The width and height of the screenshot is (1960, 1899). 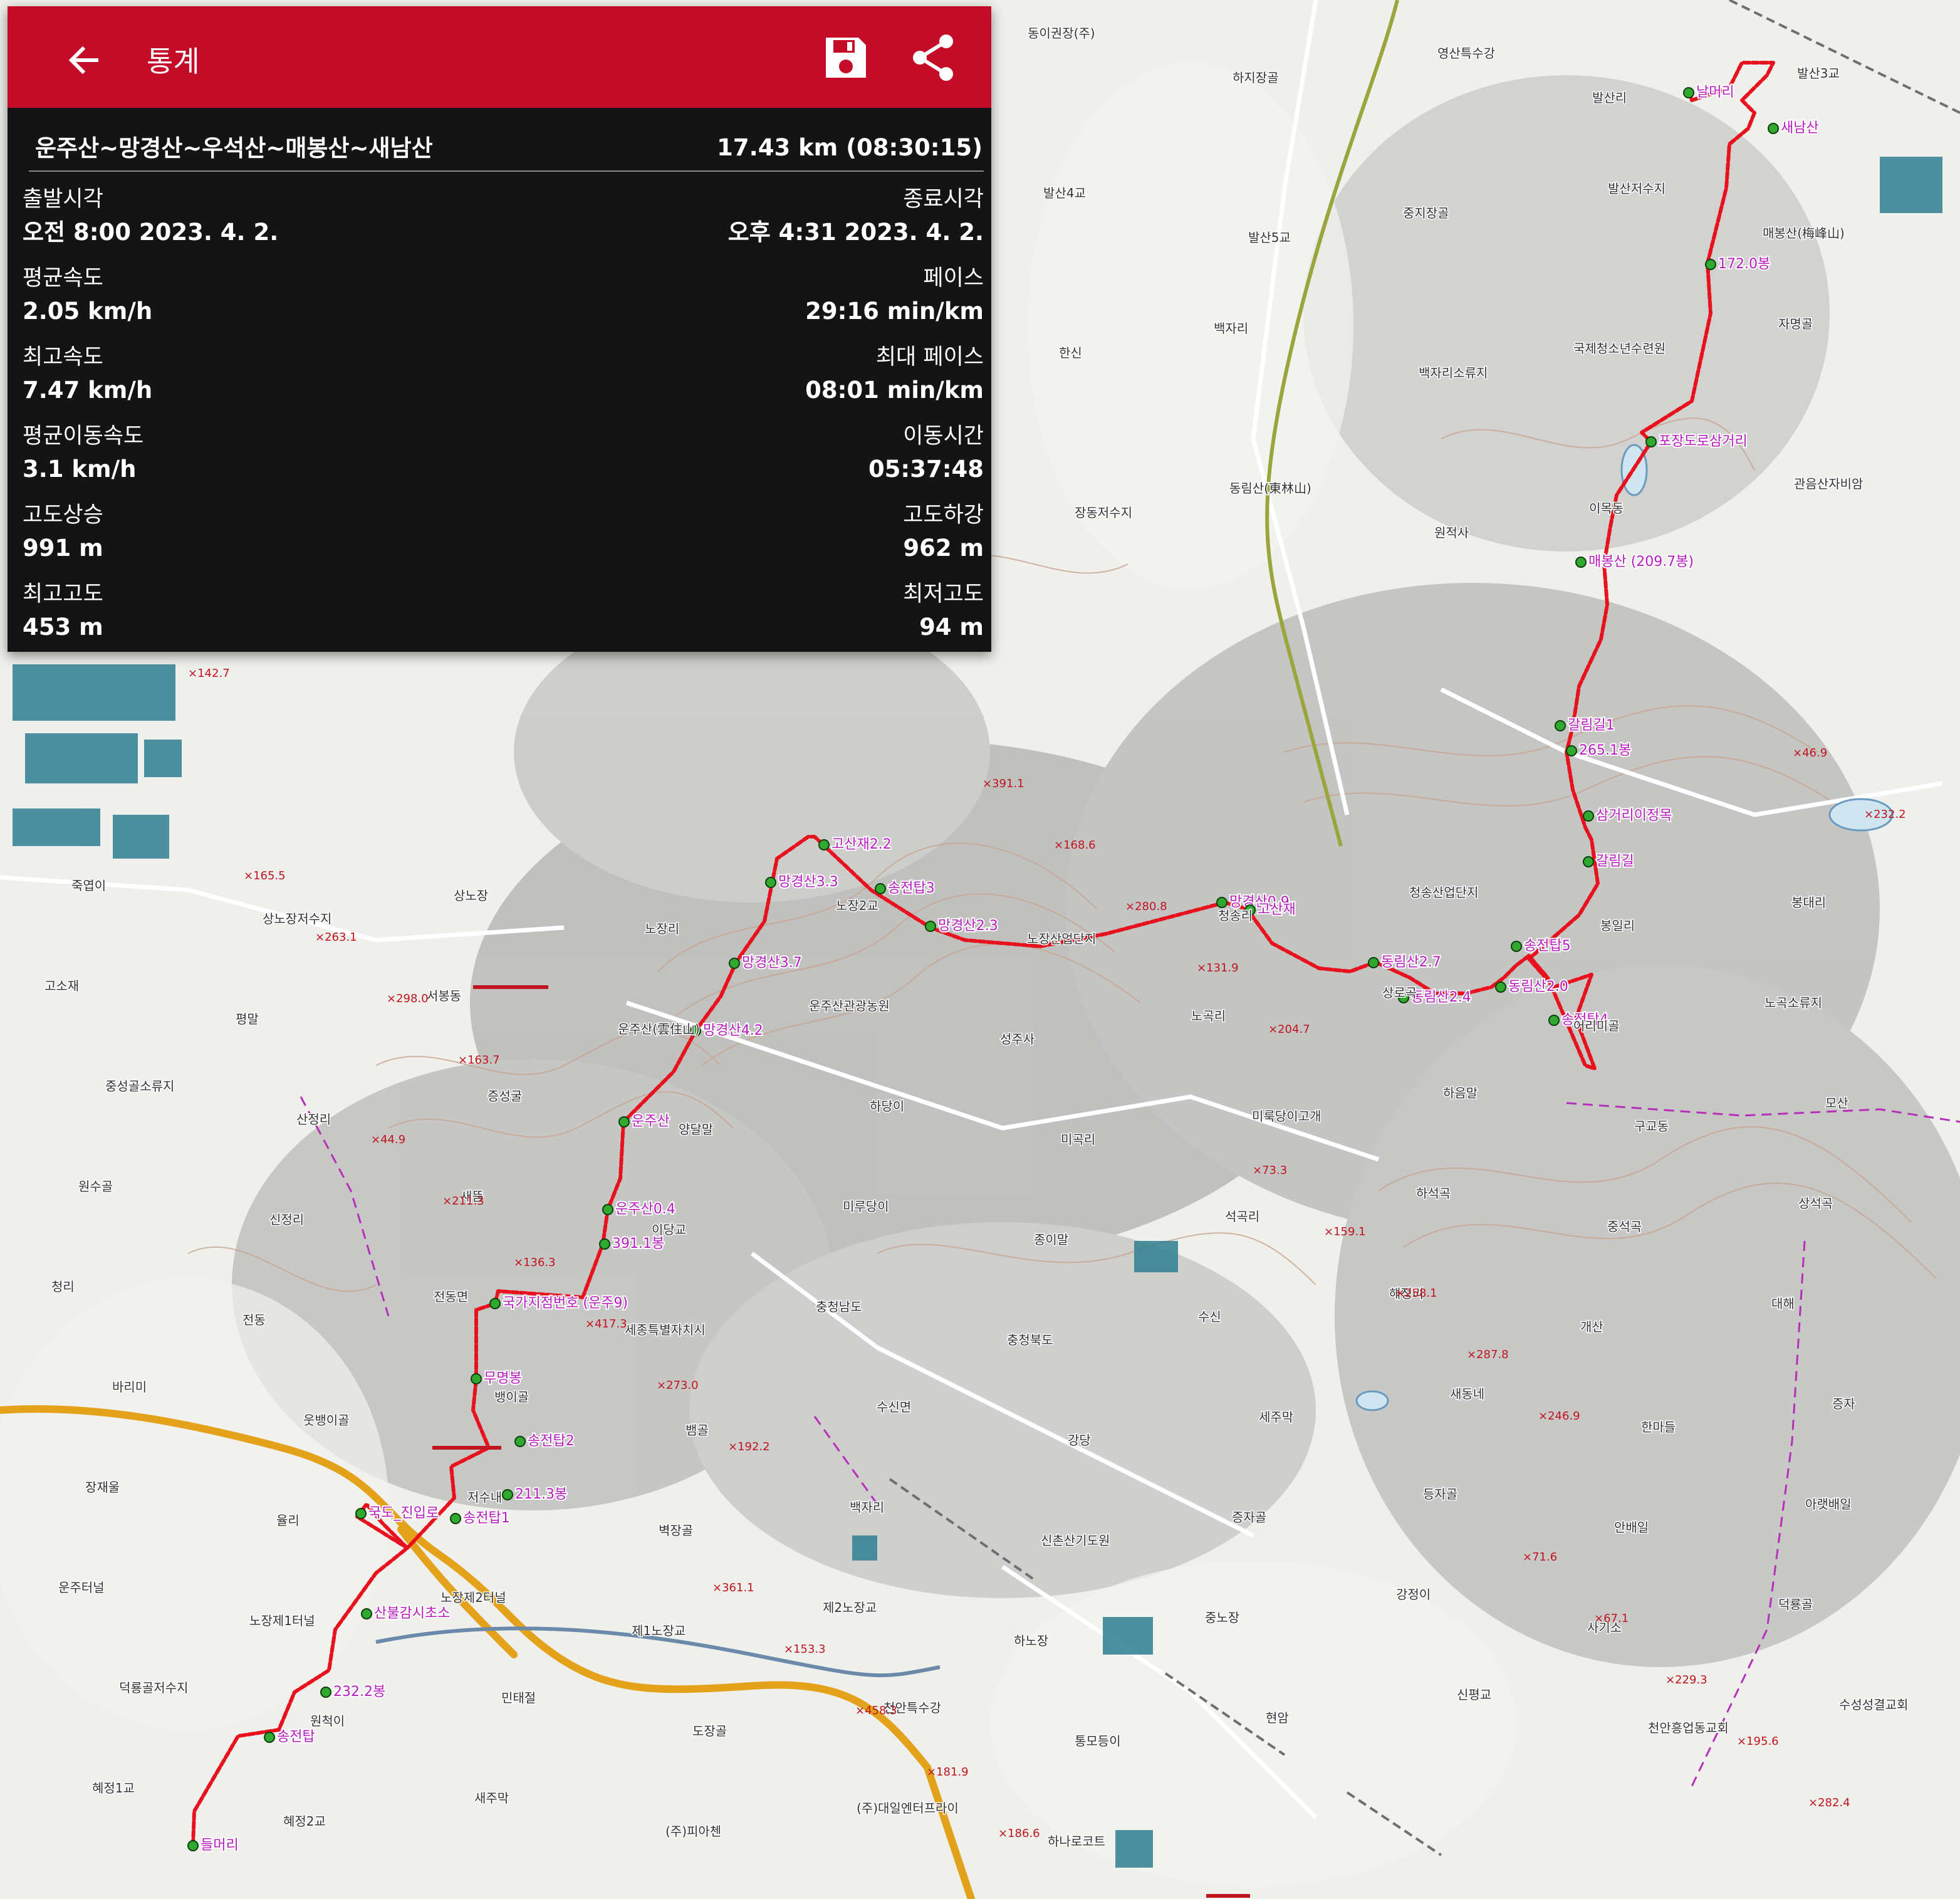 I want to click on route-distance-duration: 17.43 km (08:30:15), so click(x=850, y=147).